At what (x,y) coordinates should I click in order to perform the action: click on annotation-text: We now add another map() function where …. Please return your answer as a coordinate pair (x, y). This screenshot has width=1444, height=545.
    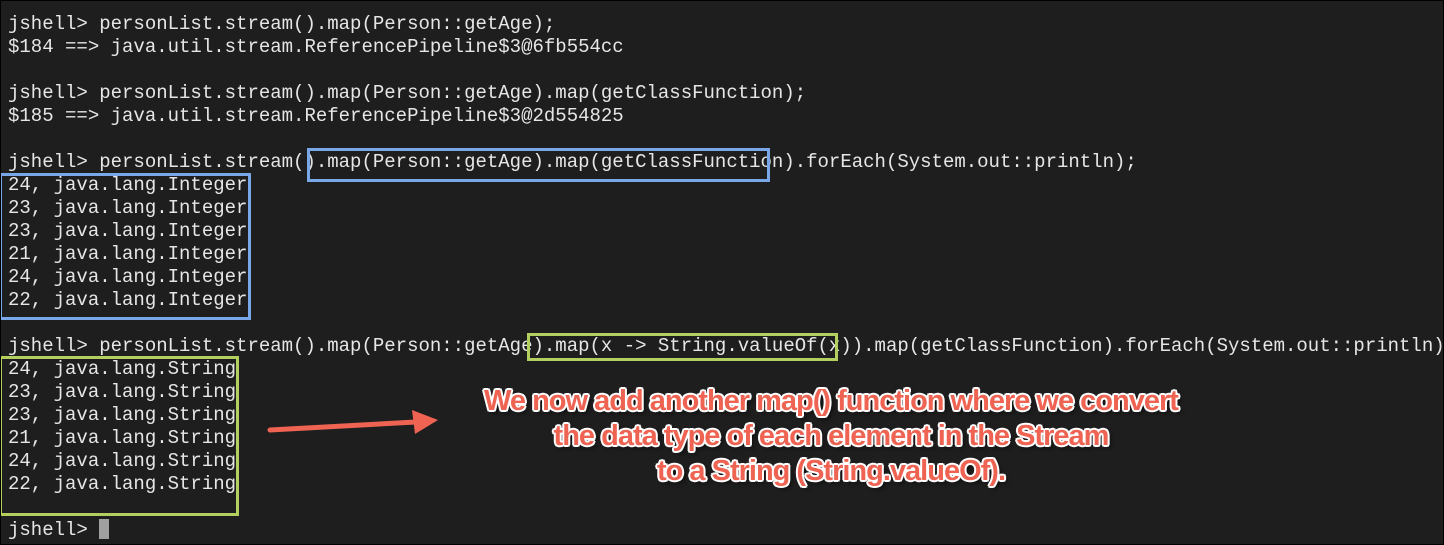
    Looking at the image, I should click on (831, 436).